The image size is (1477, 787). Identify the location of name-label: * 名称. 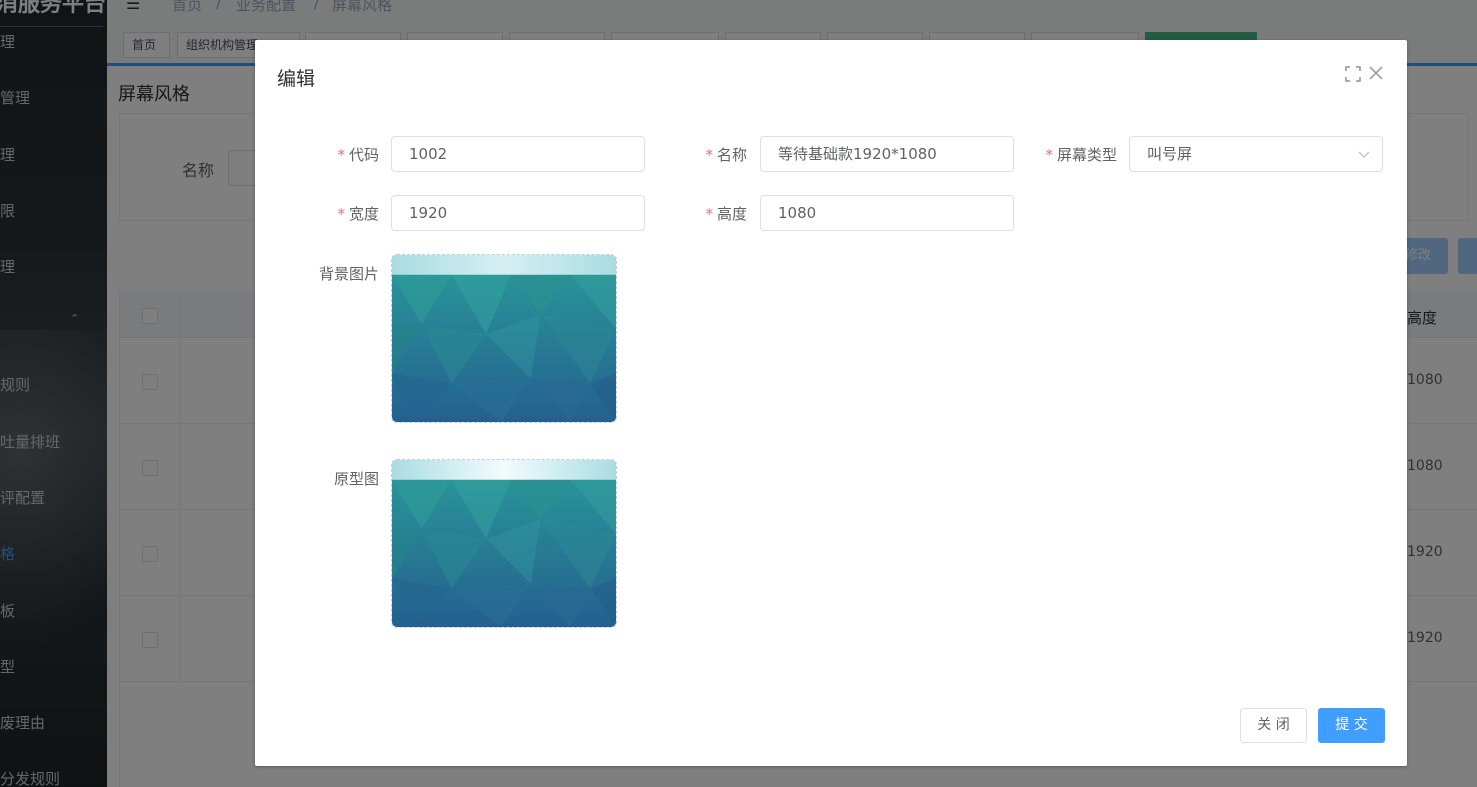
(726, 155).